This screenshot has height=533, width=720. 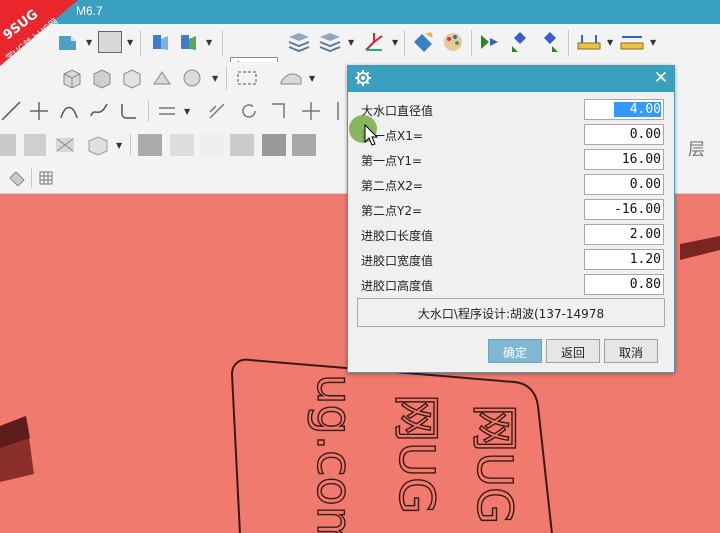 I want to click on field-label: 第一点Y1=, so click(x=392, y=161).